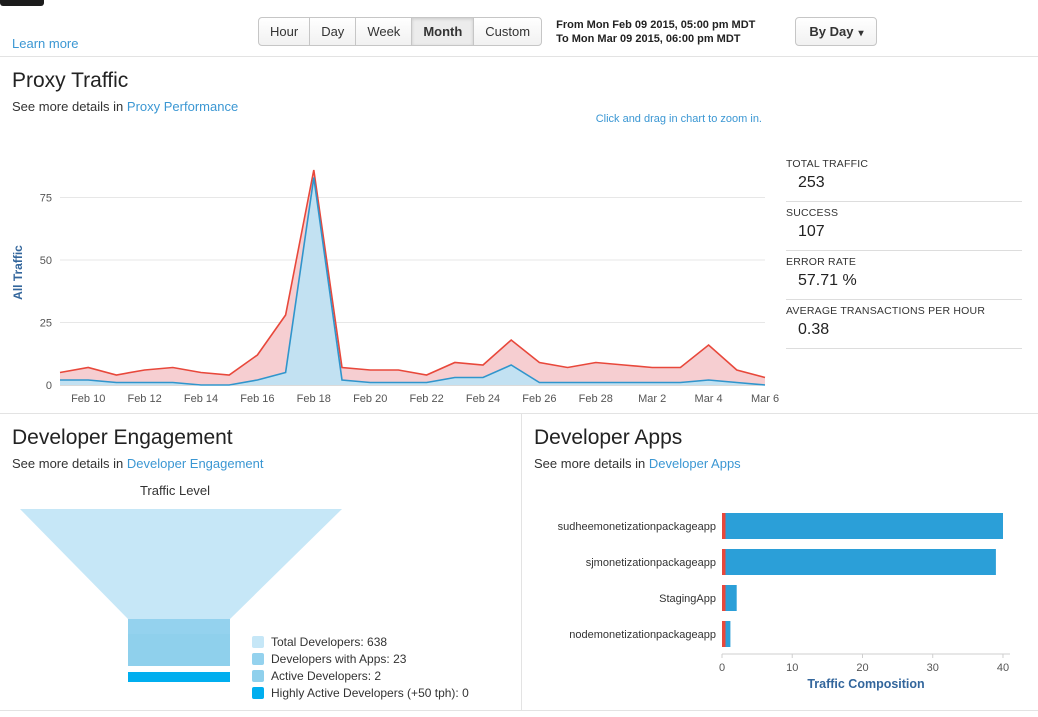  I want to click on by-day-dropdown: By Day ▾, so click(836, 31).